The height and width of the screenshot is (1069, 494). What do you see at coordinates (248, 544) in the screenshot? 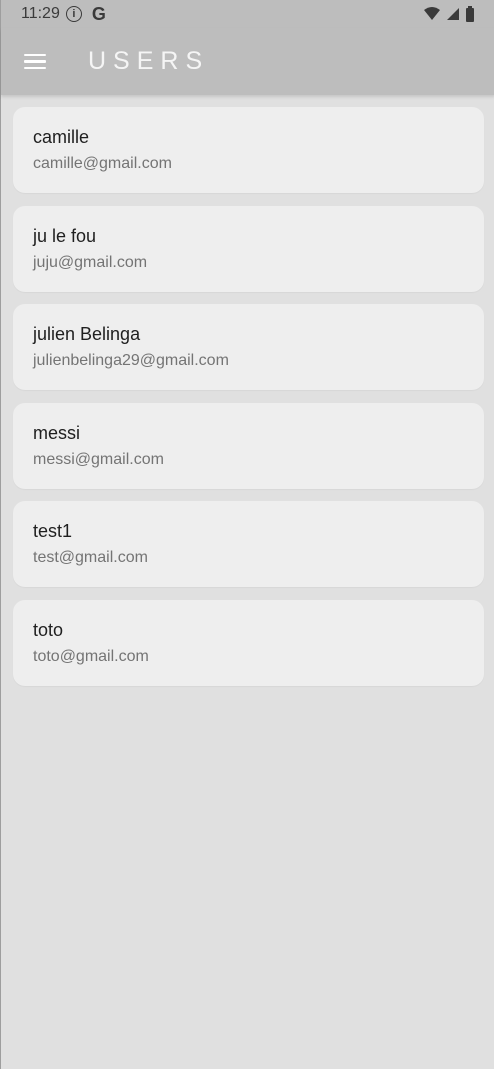
I see `user-card-test1: test1 test@gmail.com` at bounding box center [248, 544].